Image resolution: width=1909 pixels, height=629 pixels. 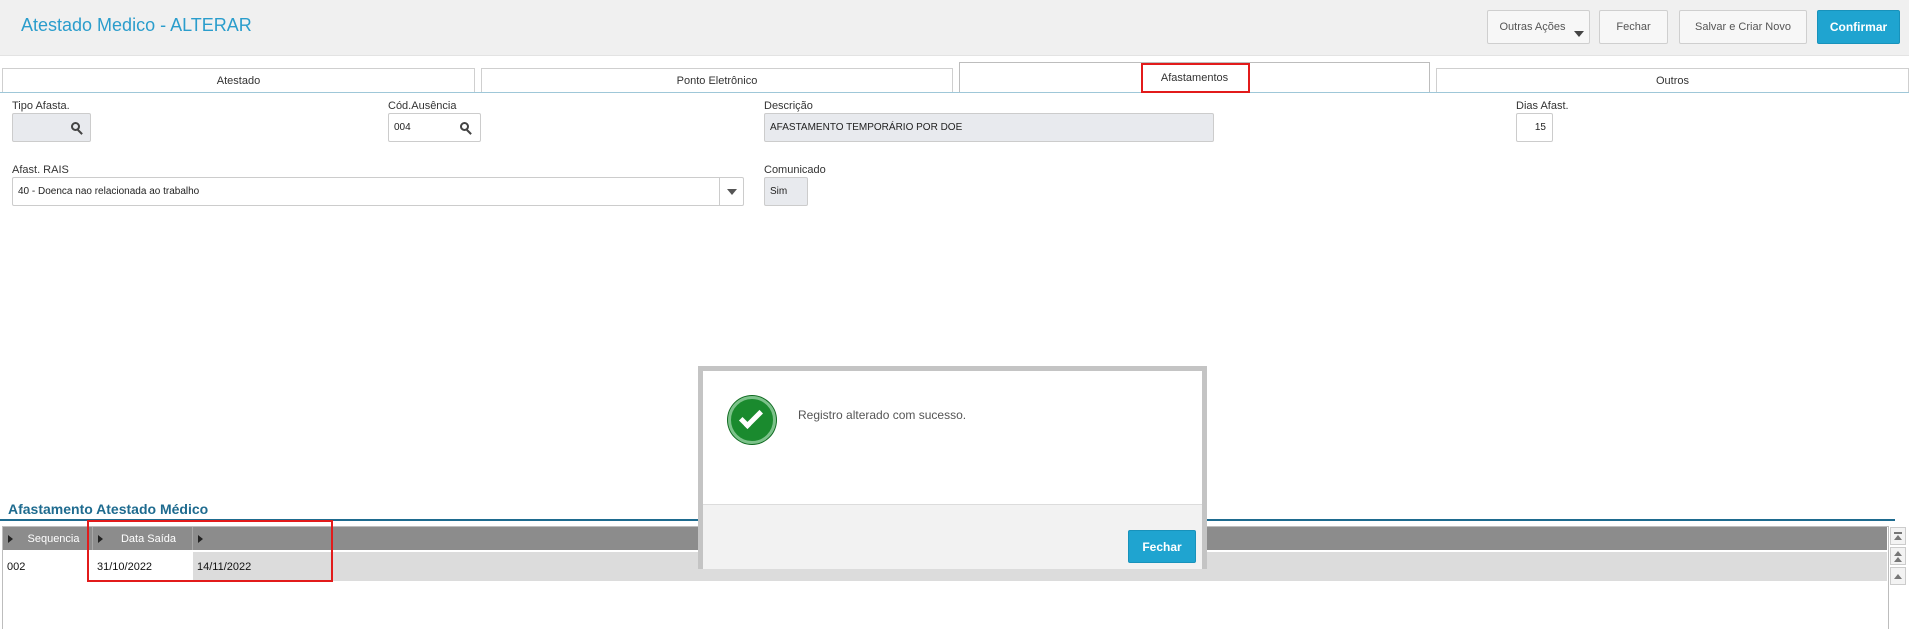 What do you see at coordinates (1542, 106) in the screenshot?
I see `dias-afast-label: Dias Afast.` at bounding box center [1542, 106].